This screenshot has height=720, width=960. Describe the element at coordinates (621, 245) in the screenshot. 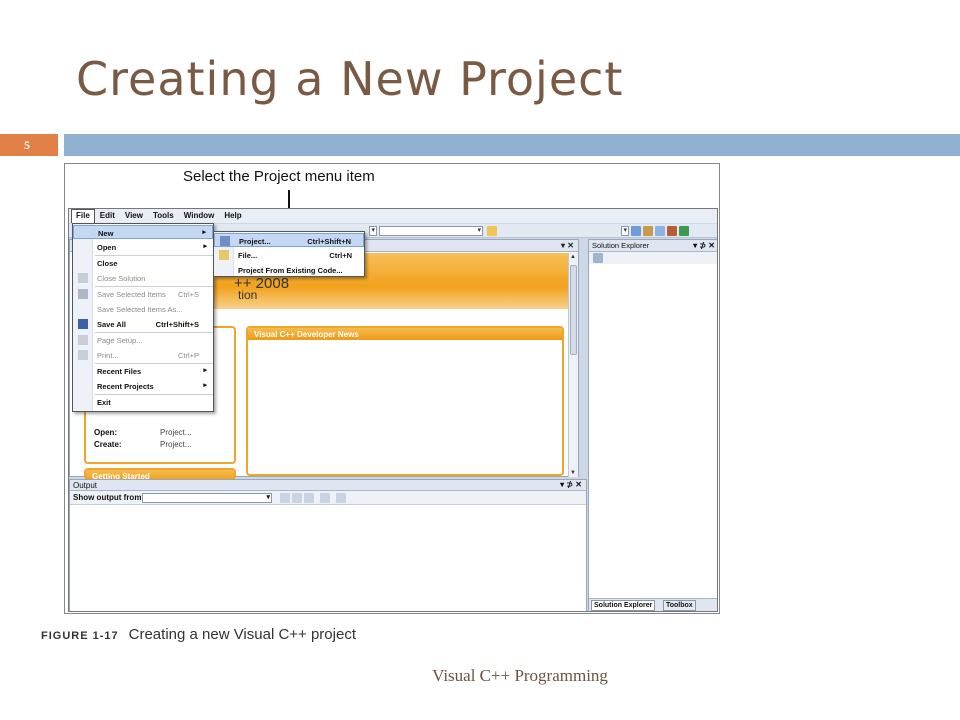

I see `solution-explorer-title: Solution Explorer` at that location.